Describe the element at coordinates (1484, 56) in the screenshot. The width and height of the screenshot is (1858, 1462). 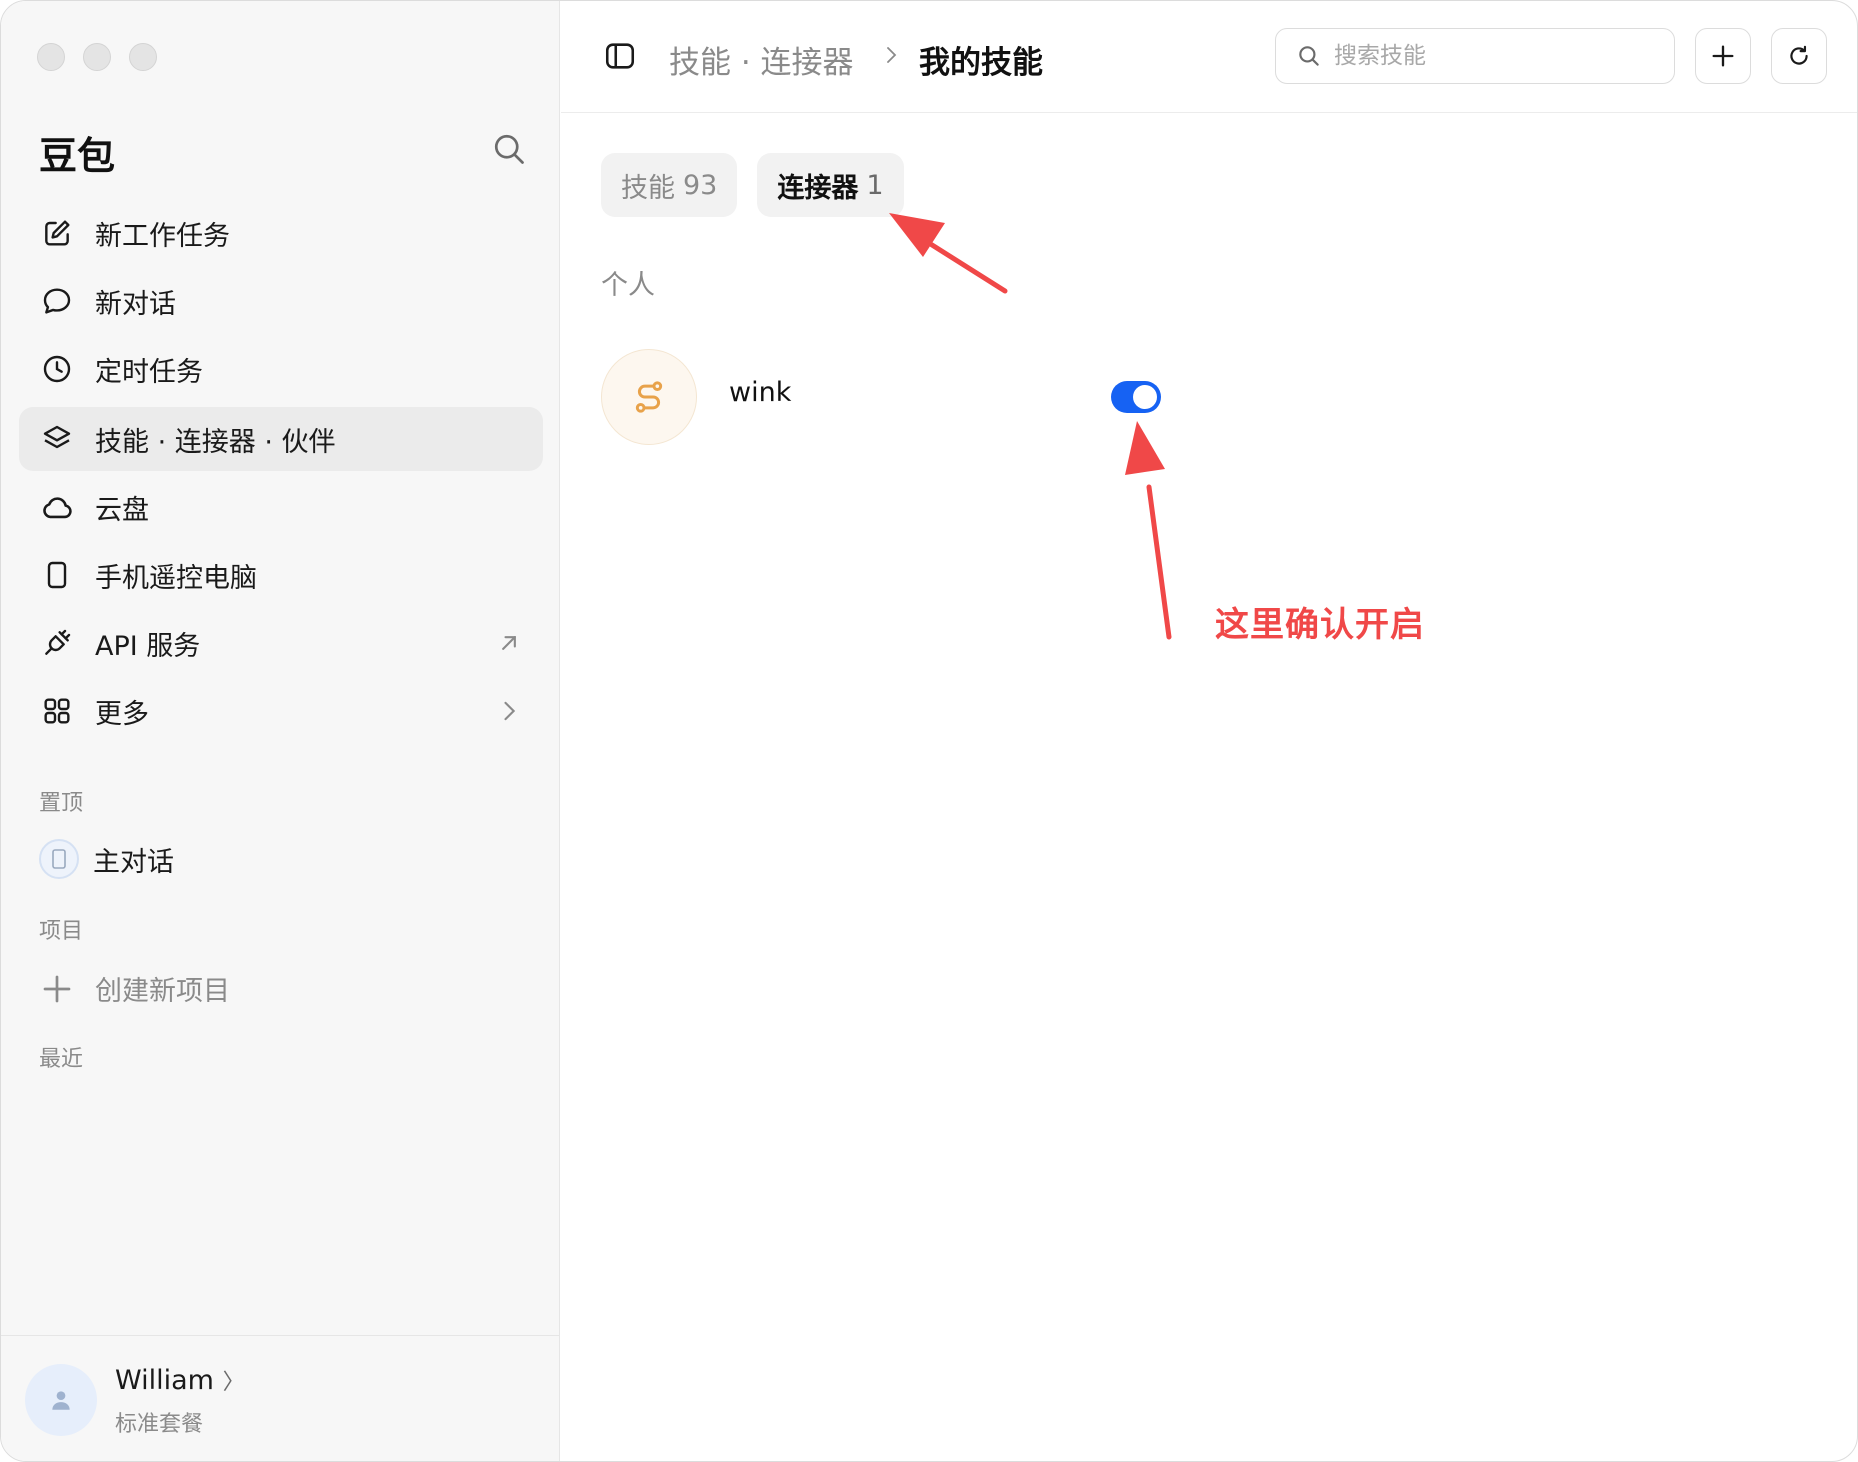
I see `search-input` at that location.